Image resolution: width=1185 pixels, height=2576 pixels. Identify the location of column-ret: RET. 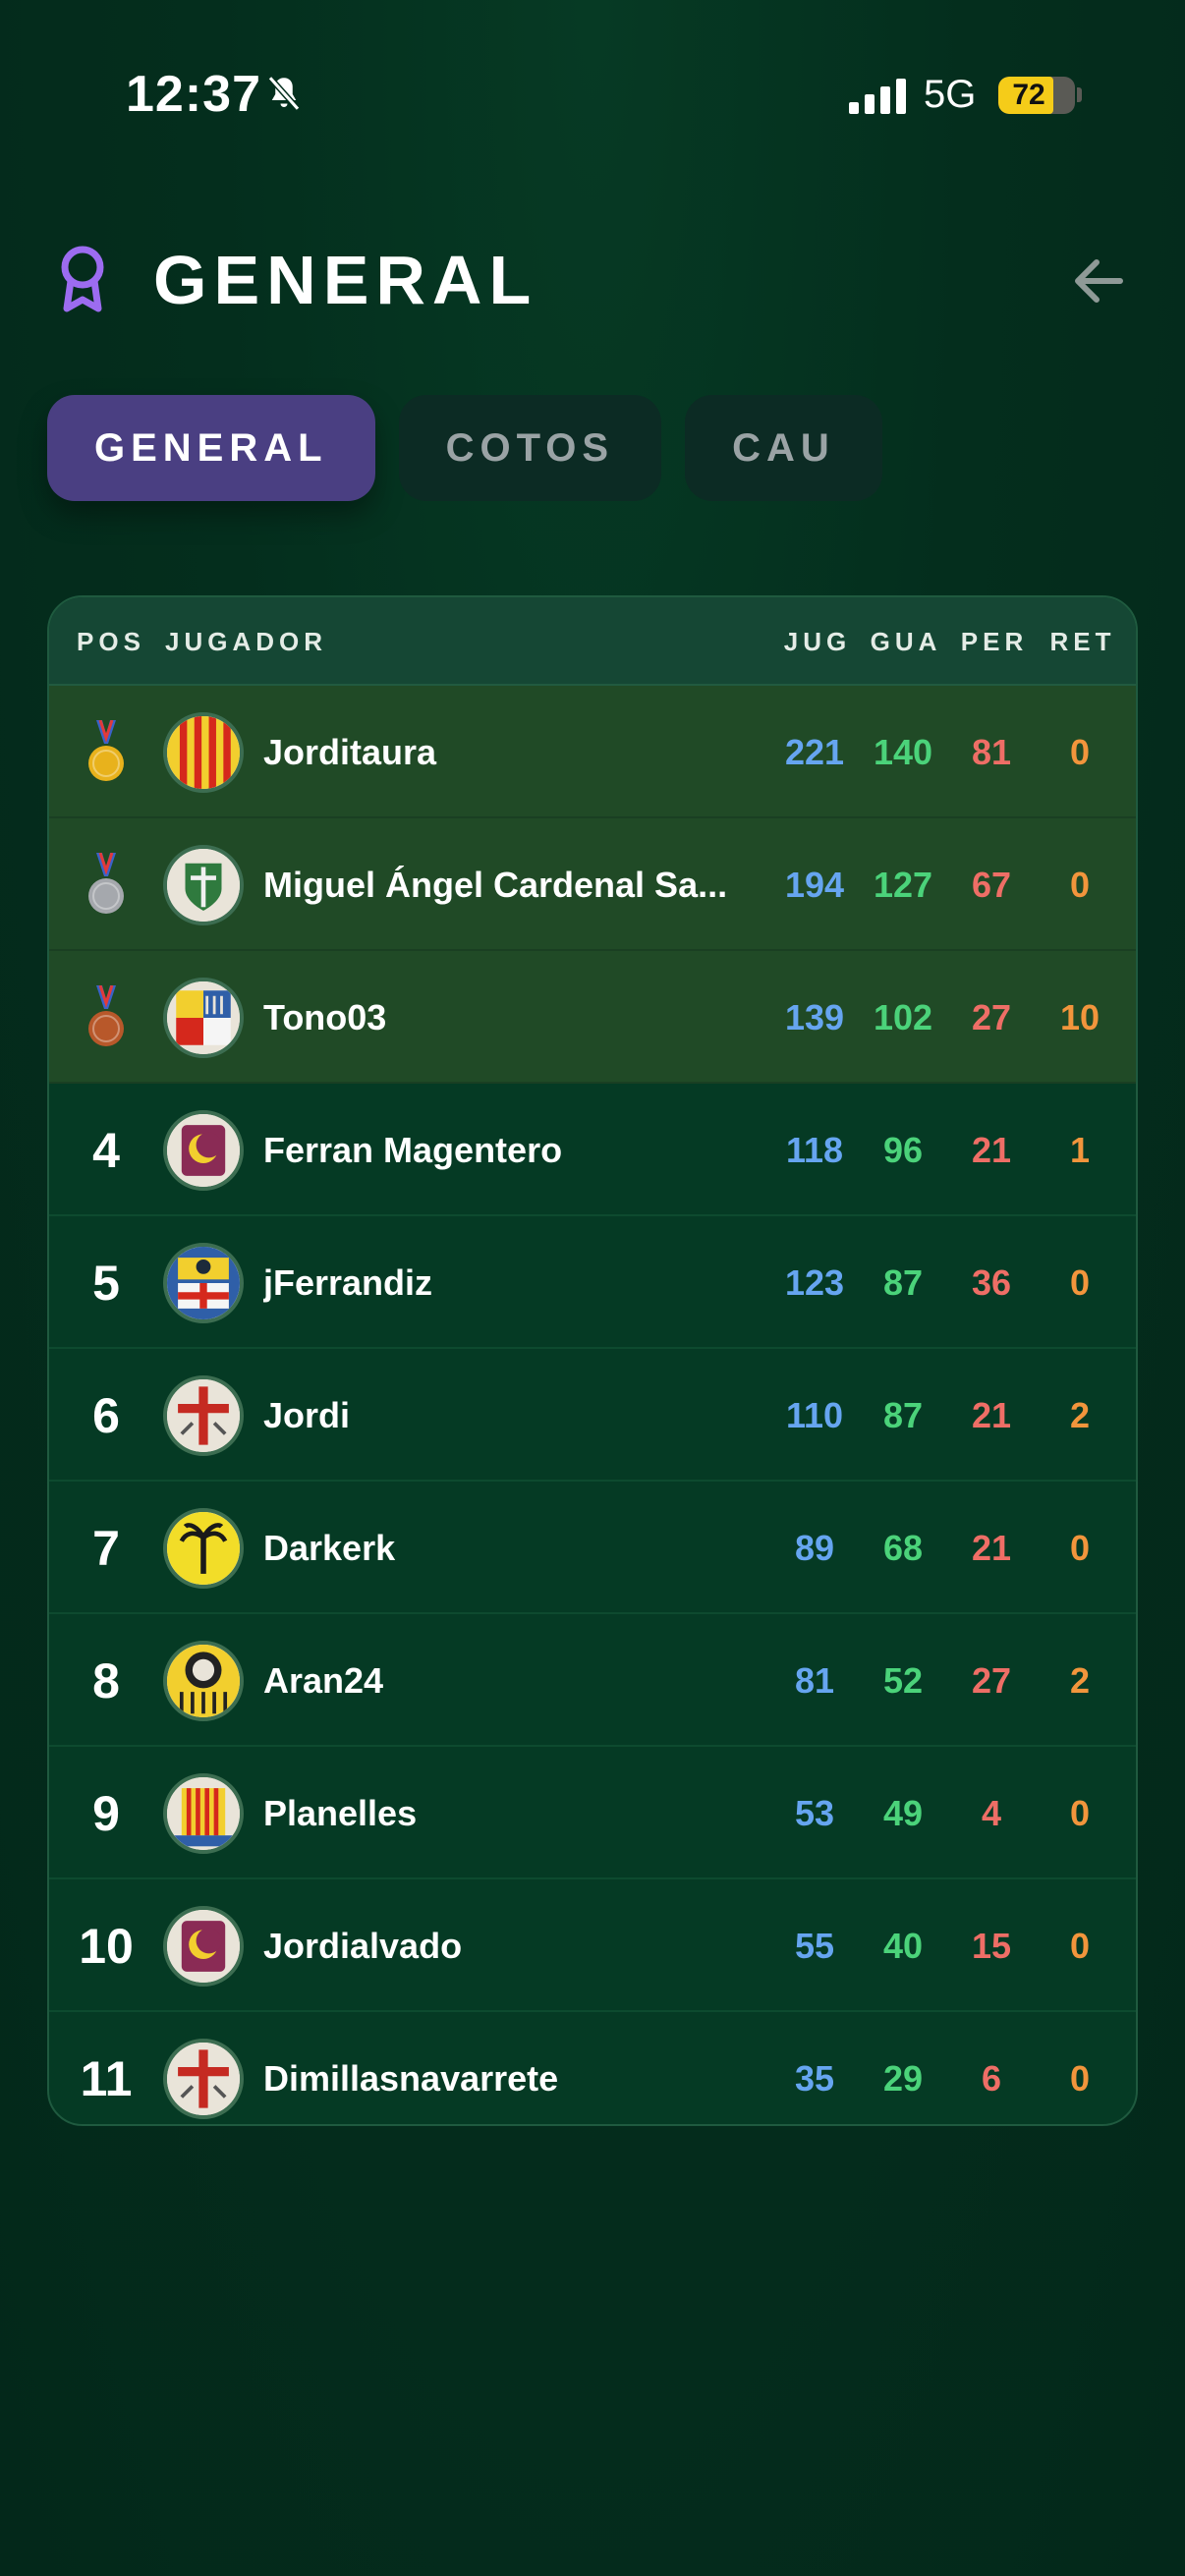
(1083, 641).